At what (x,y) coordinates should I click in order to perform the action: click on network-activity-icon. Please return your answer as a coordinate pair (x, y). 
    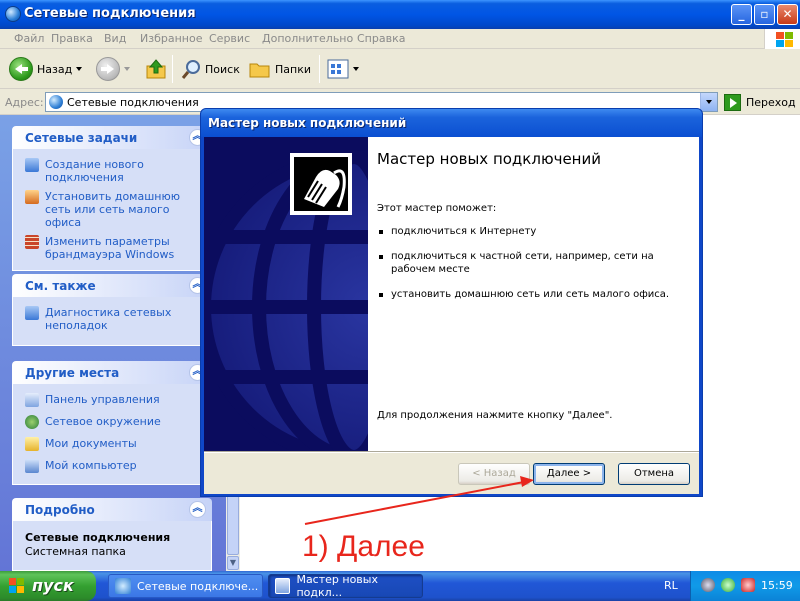
    Looking at the image, I should click on (728, 585).